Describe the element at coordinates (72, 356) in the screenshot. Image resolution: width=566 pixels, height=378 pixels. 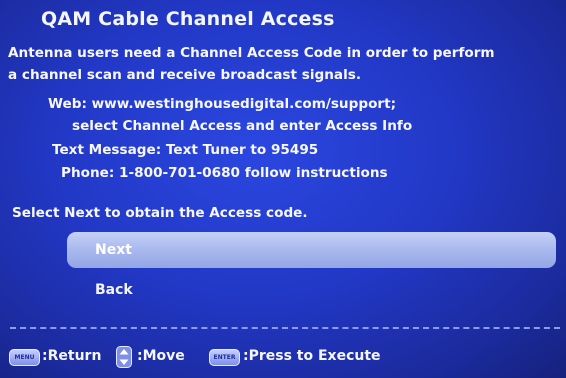
I see `return-label: :Return` at that location.